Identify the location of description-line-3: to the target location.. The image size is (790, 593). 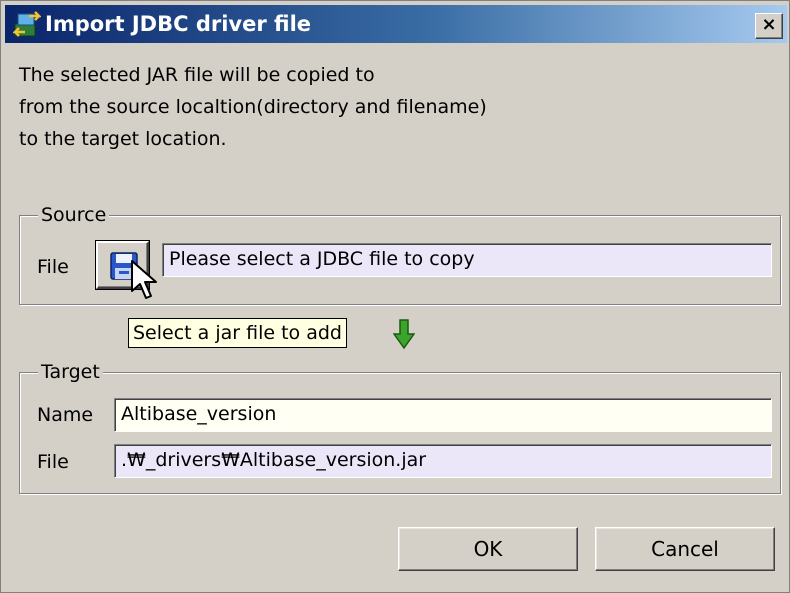
(123, 139).